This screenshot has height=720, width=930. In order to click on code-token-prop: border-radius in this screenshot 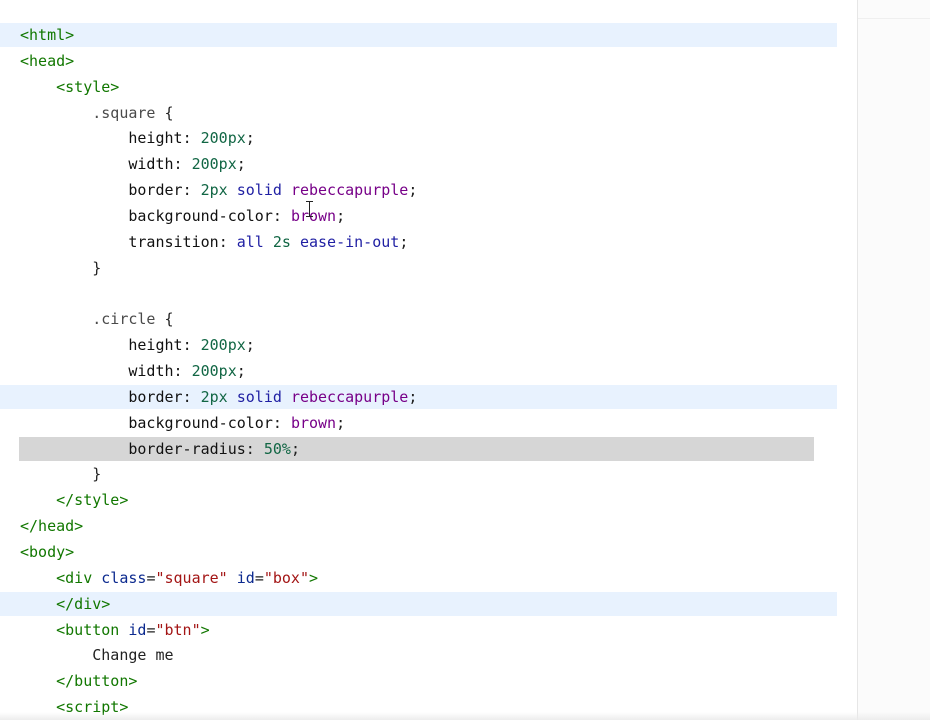, I will do `click(187, 448)`.